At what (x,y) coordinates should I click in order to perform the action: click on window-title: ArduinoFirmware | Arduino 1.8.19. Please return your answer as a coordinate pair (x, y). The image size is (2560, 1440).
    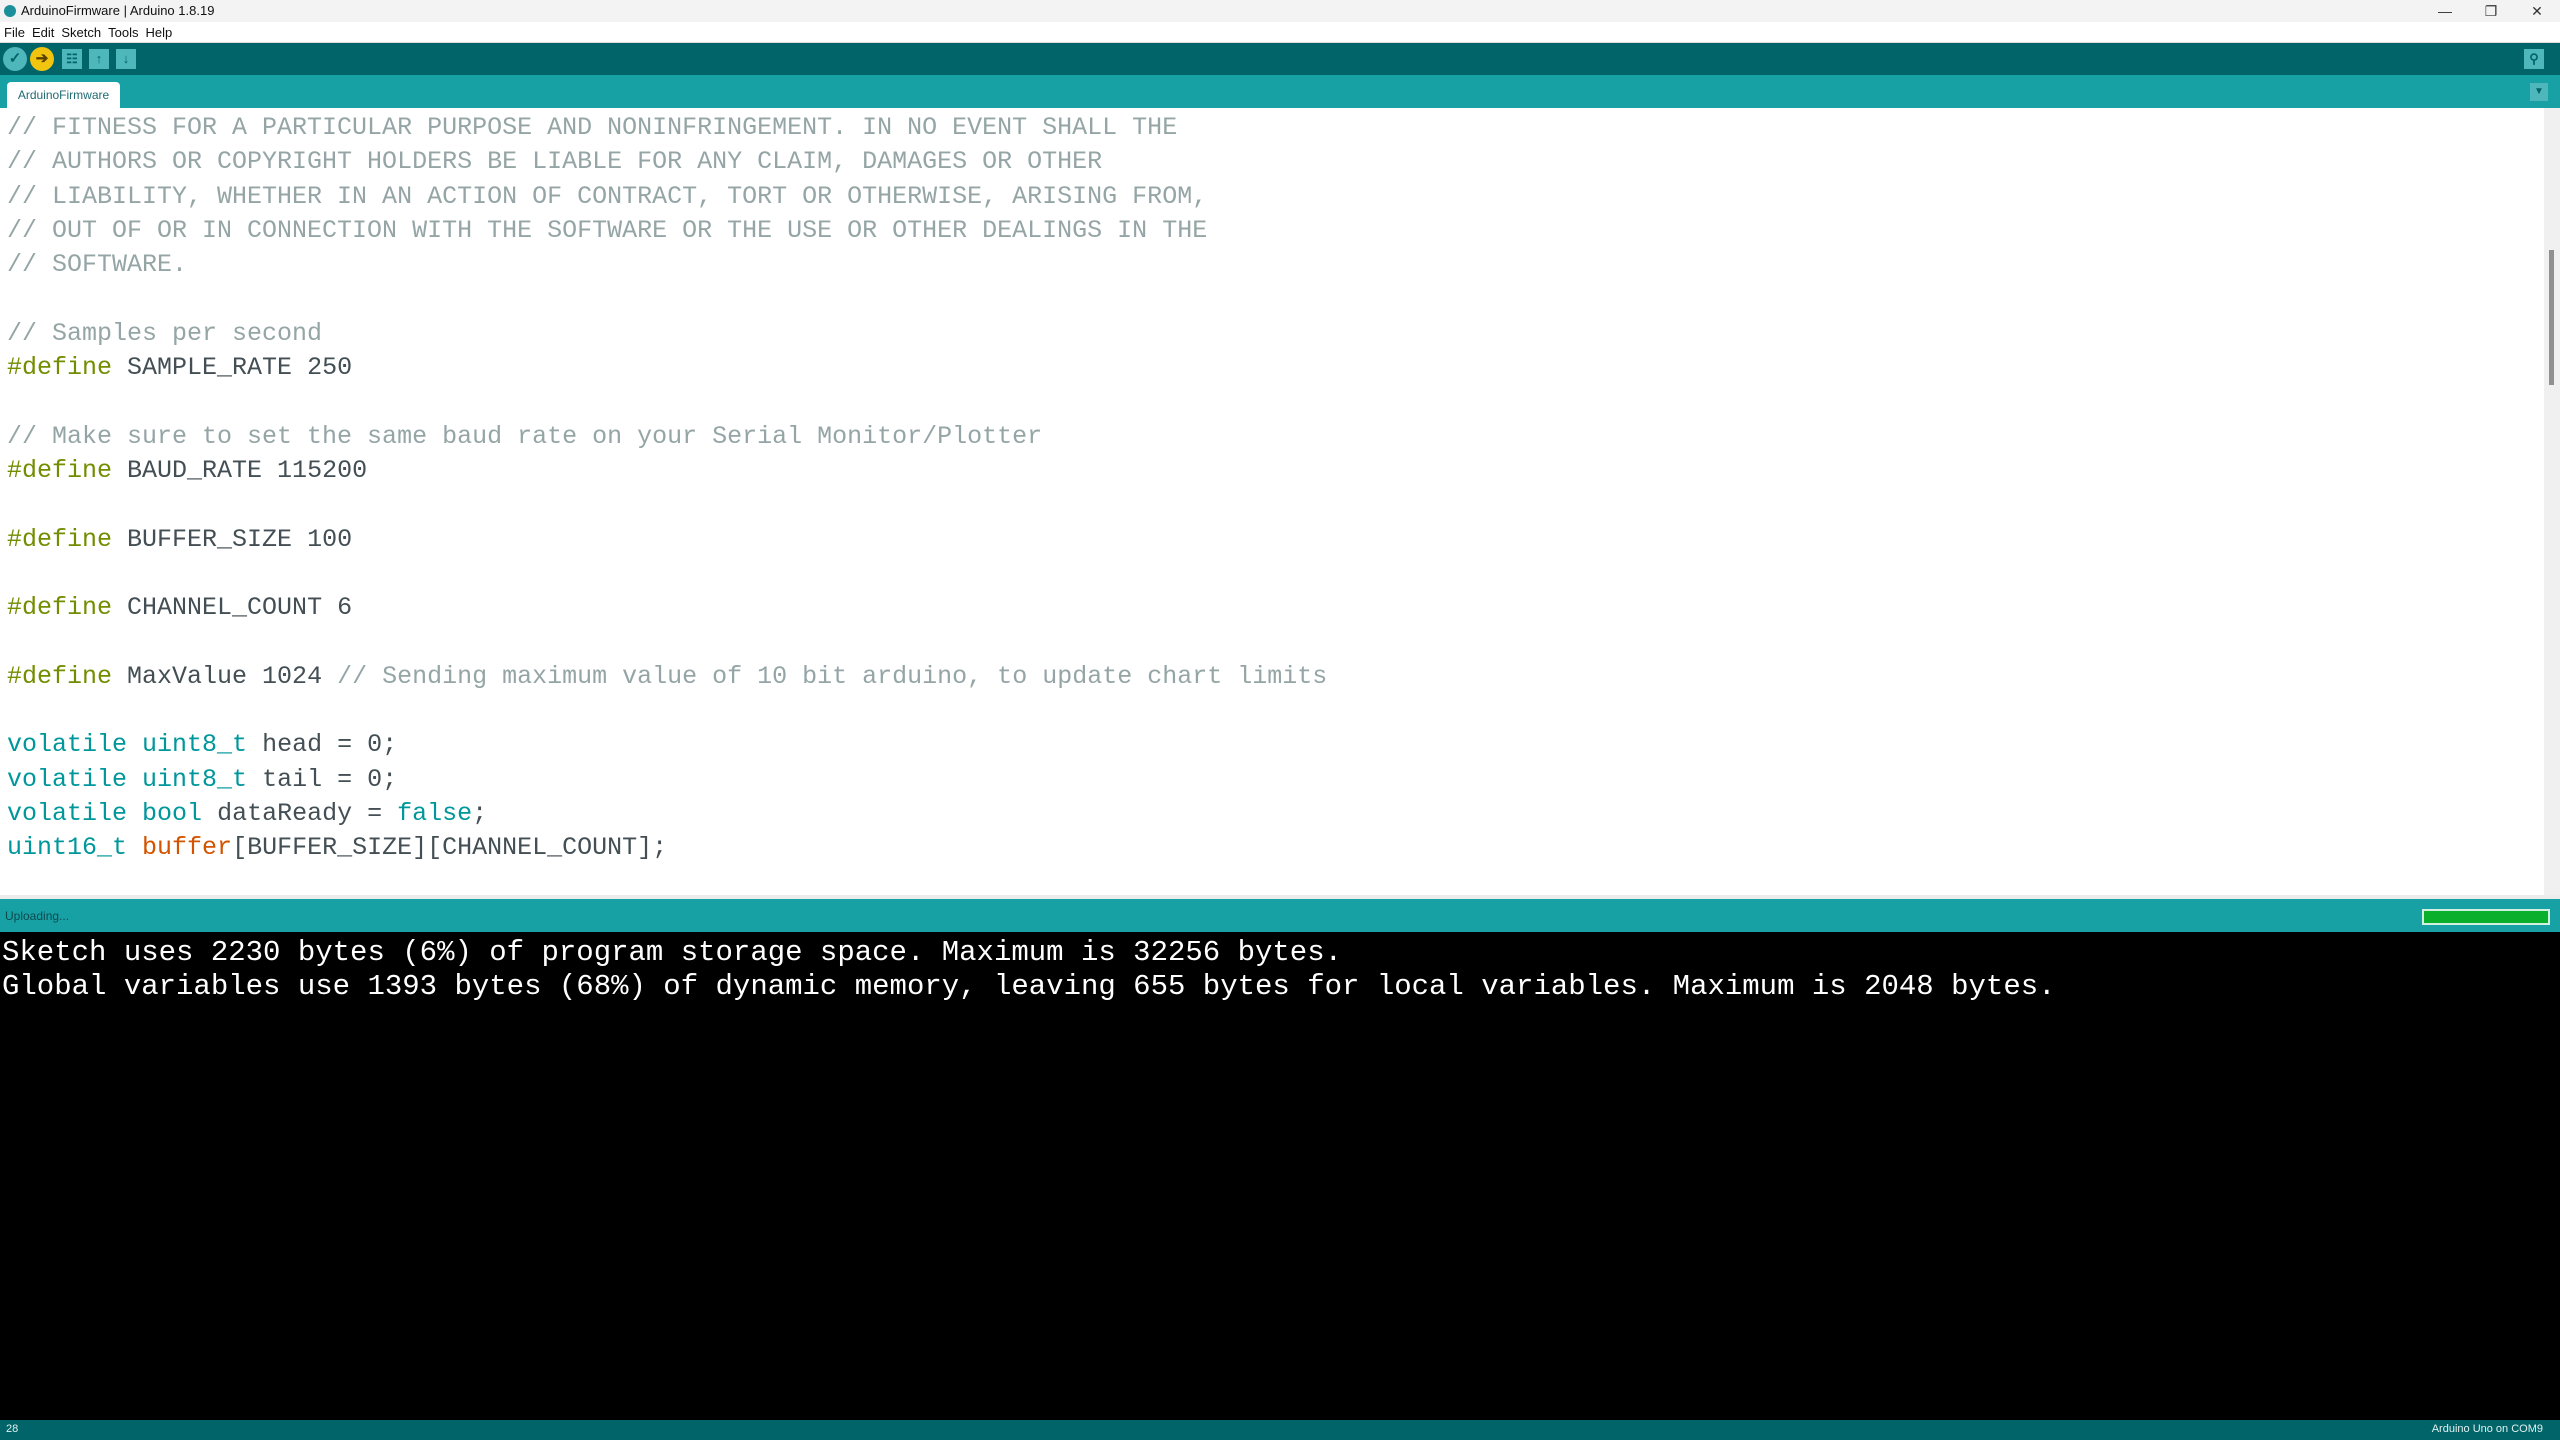
    Looking at the image, I should click on (118, 10).